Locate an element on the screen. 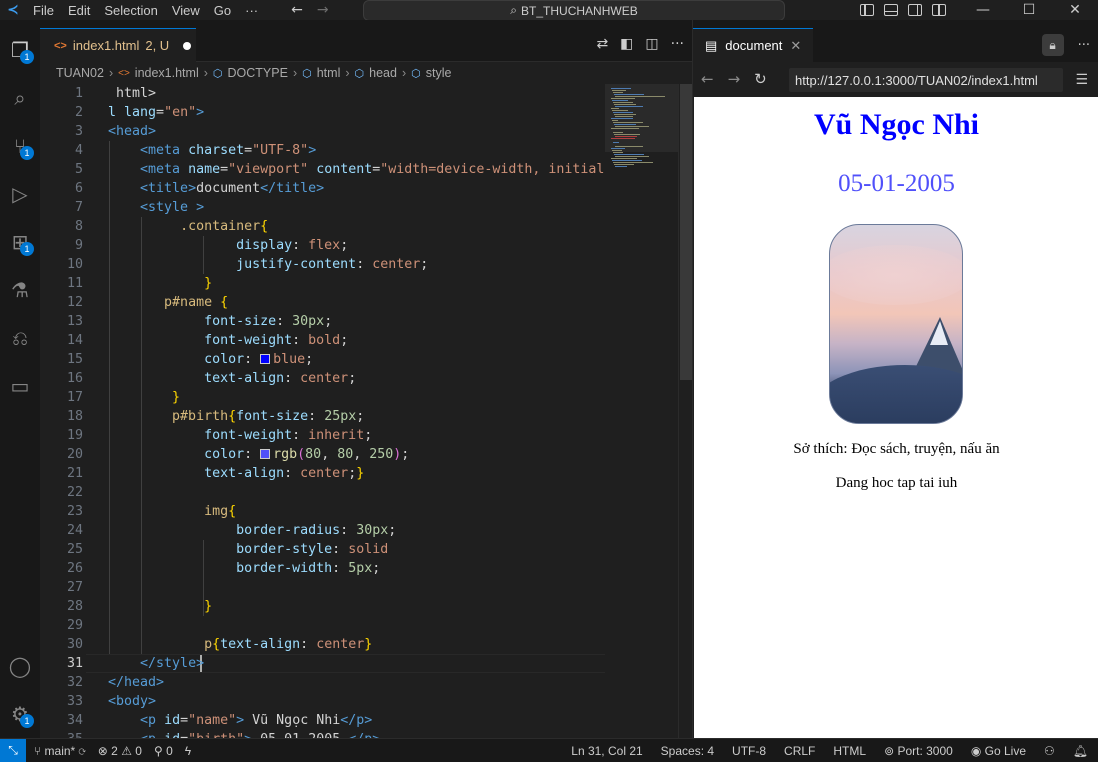 This screenshot has width=1098, height=762. remote-explorer-icon: ⎌ is located at coordinates (20, 338).